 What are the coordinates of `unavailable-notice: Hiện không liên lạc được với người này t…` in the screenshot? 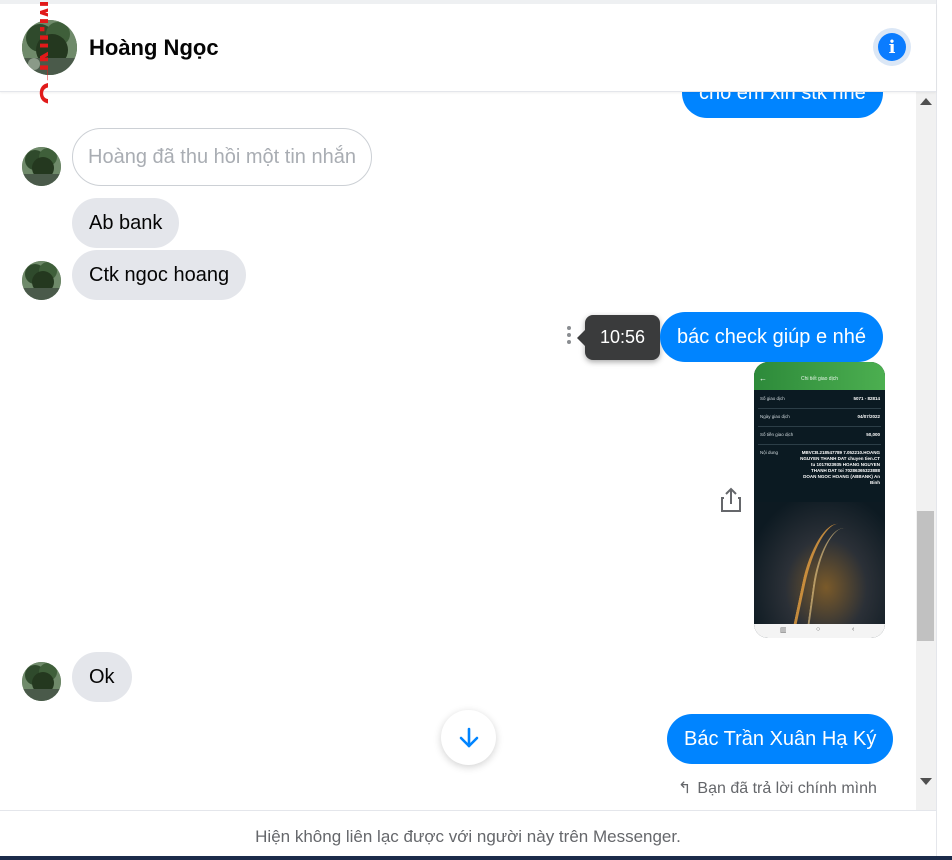 It's located at (468, 833).